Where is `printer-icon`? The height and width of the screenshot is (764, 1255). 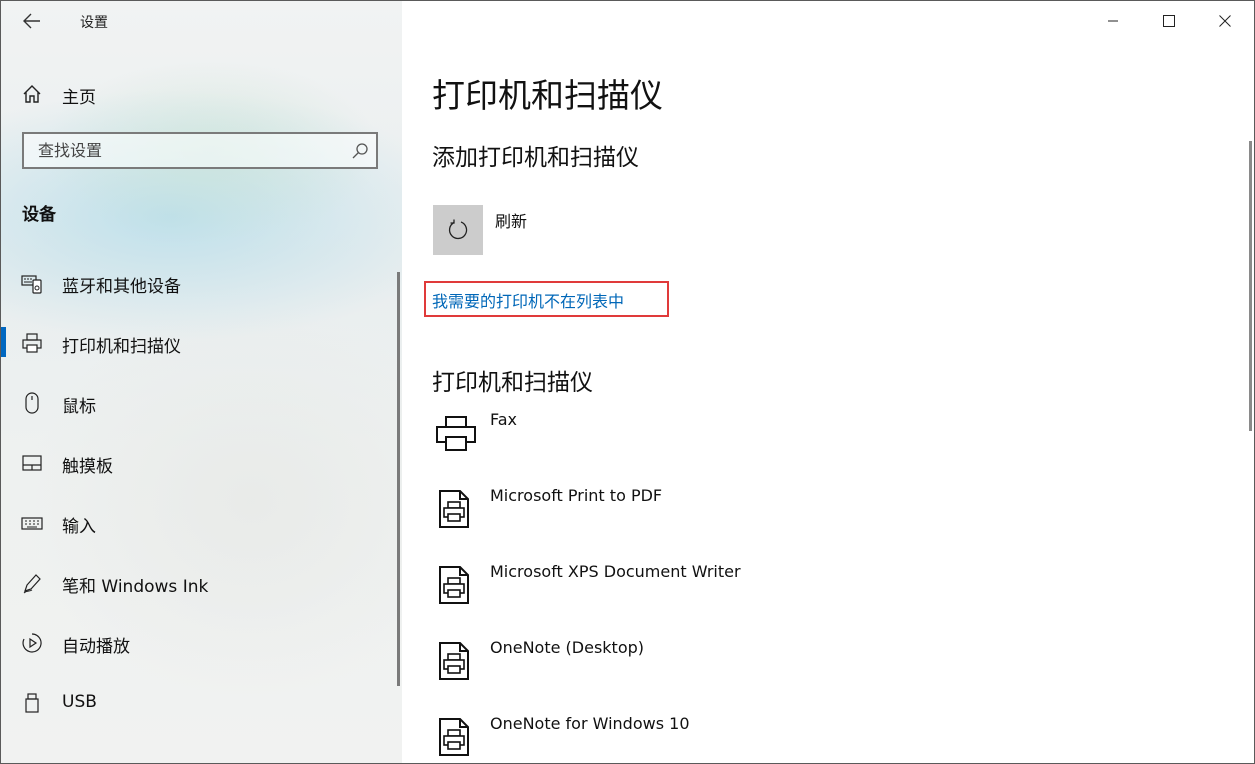
printer-icon is located at coordinates (32, 343).